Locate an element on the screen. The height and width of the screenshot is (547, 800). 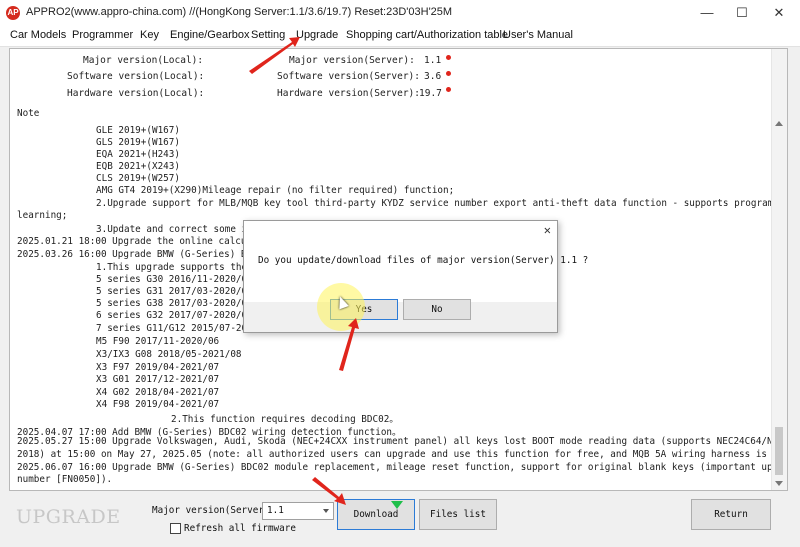
log-line: 5 series G30 2016/11-2020/06 is located at coordinates (174, 279).